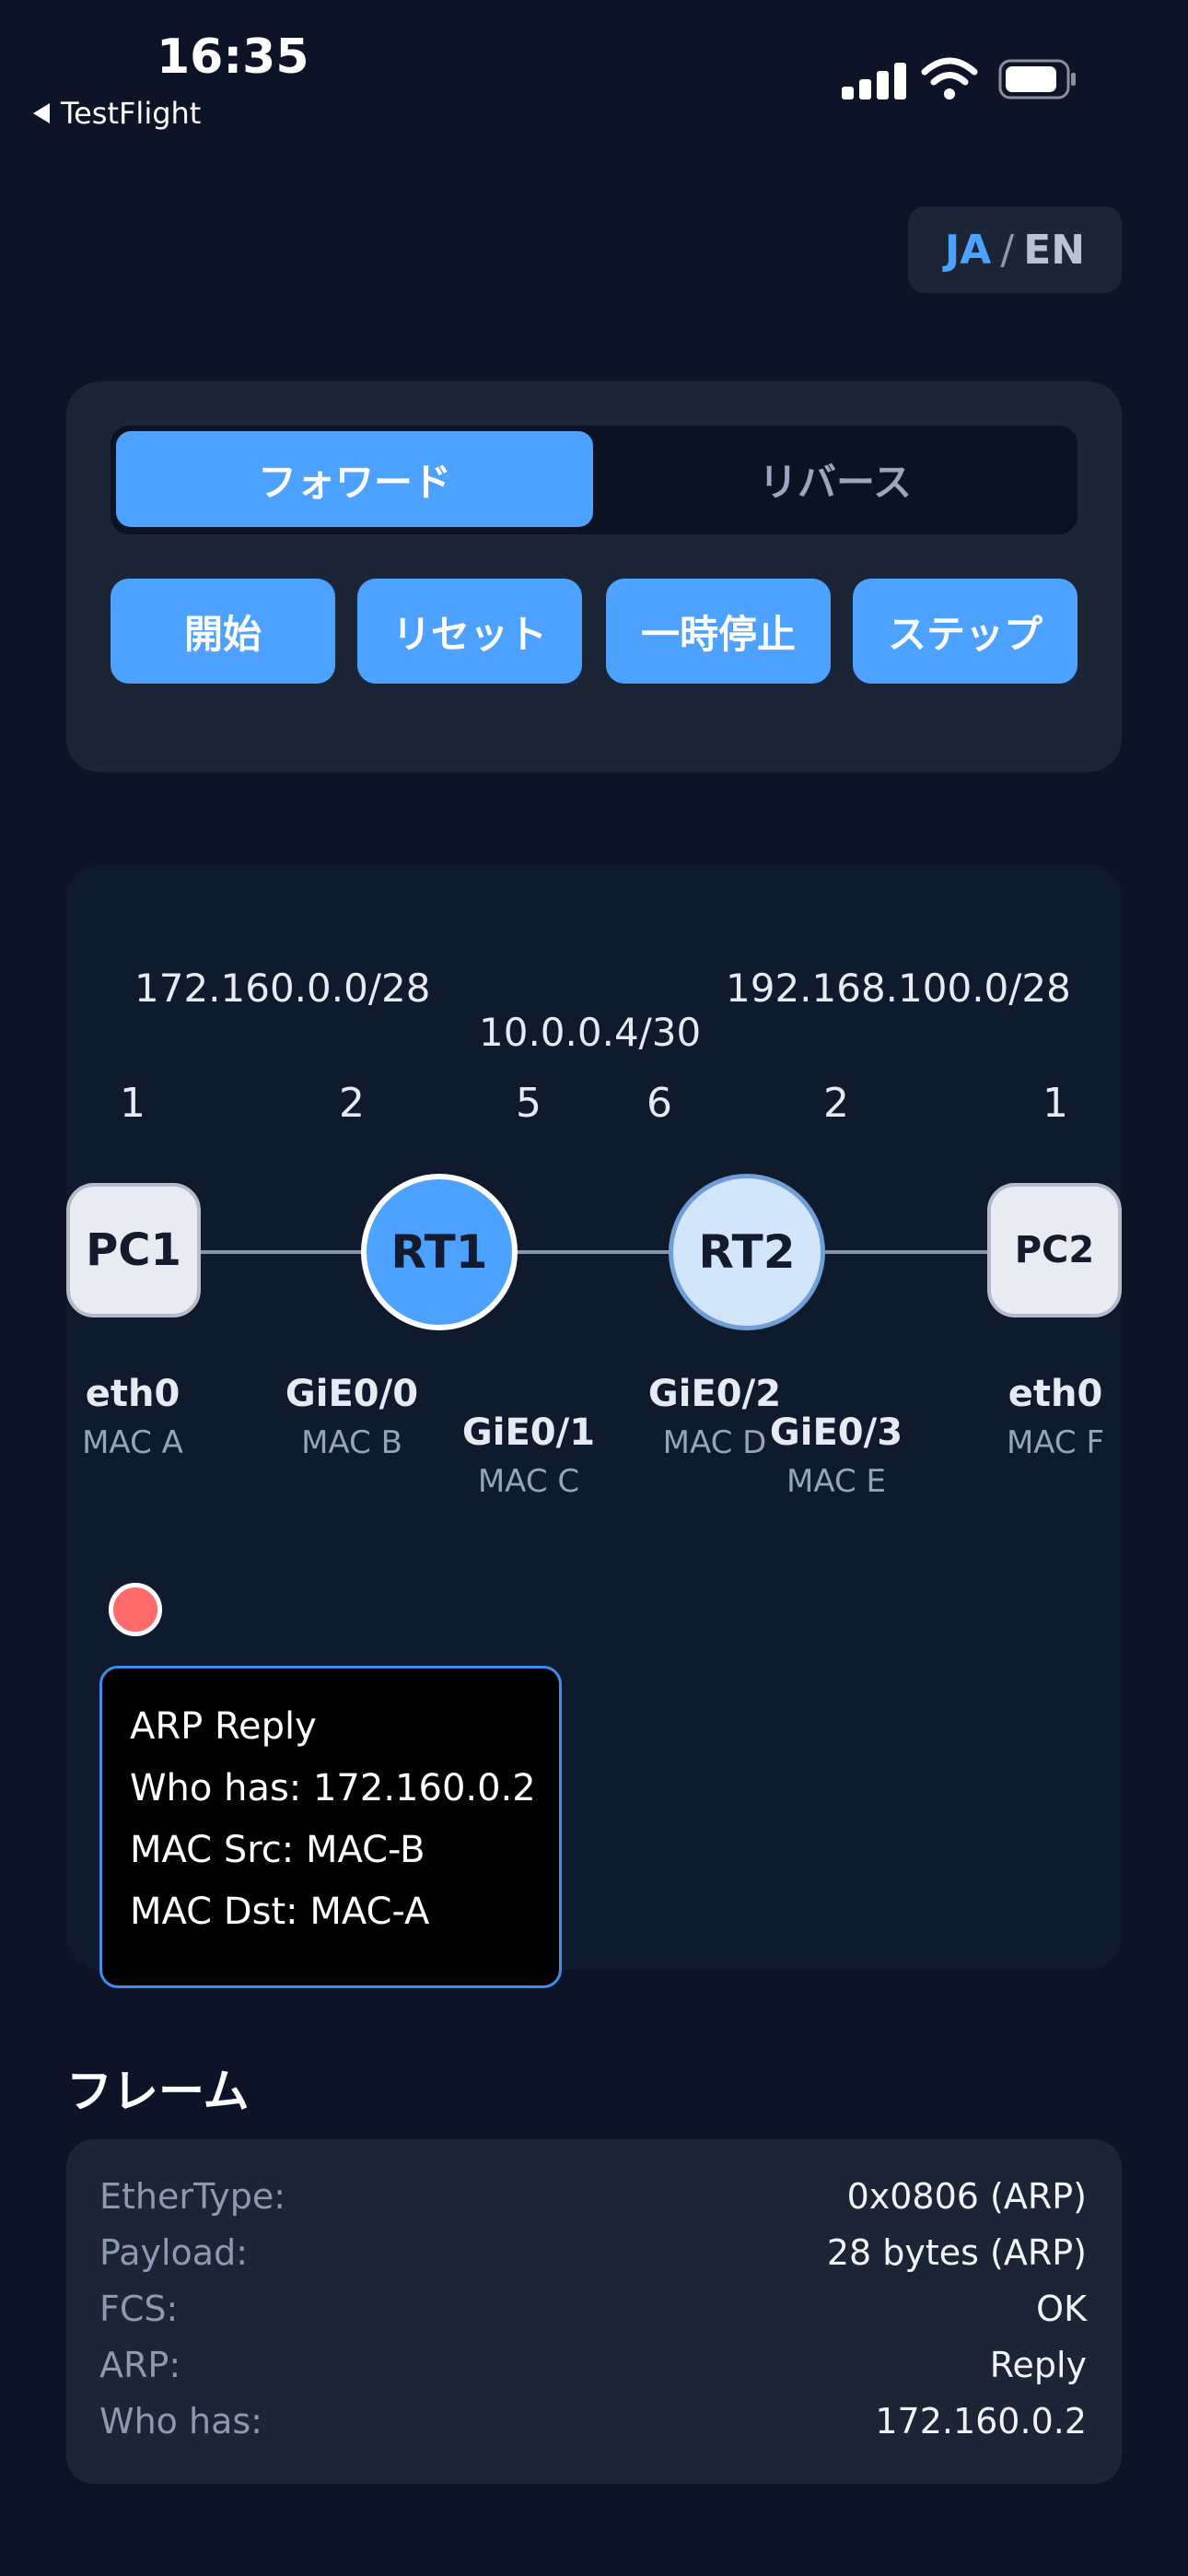  Describe the element at coordinates (590, 1032) in the screenshot. I see `subnet-middle-label: 10.0.0.4/30` at that location.